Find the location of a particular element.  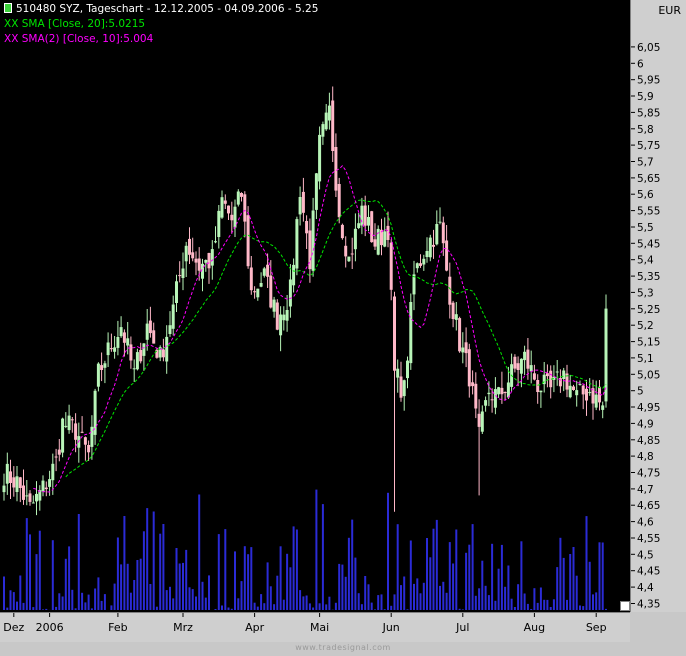

y-tick-label: 5,3 is located at coordinates (645, 293).